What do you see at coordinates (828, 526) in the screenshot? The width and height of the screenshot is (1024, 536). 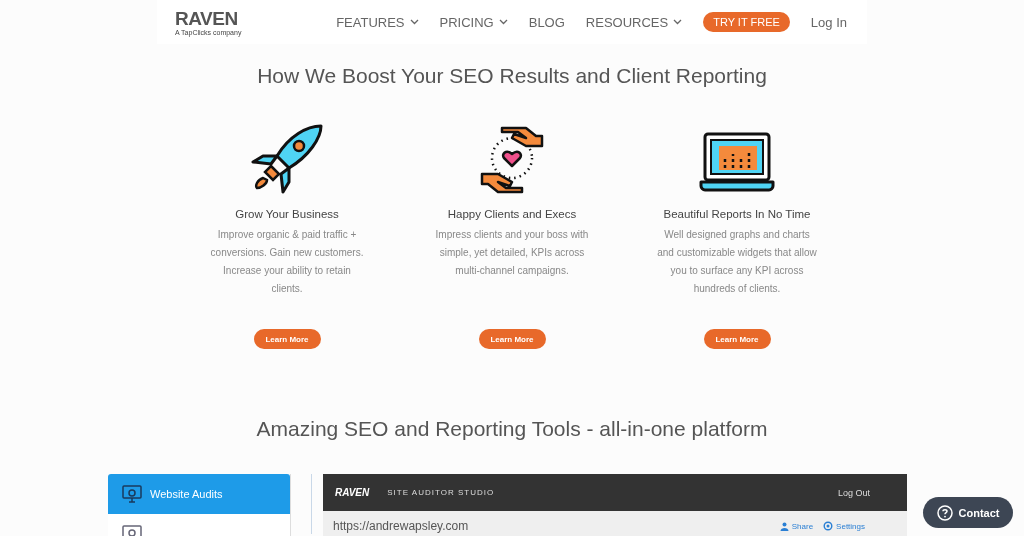 I see `settings-icon` at bounding box center [828, 526].